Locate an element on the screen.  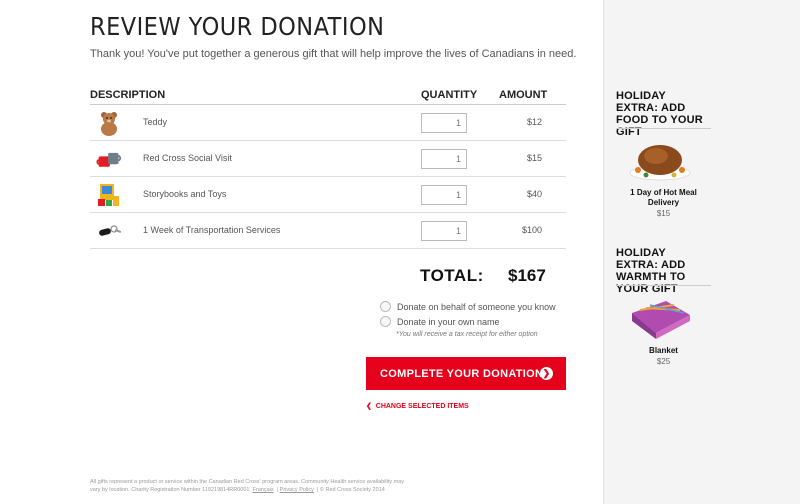
privacy-policy-link: Privacy Policy is located at coordinates (297, 490).